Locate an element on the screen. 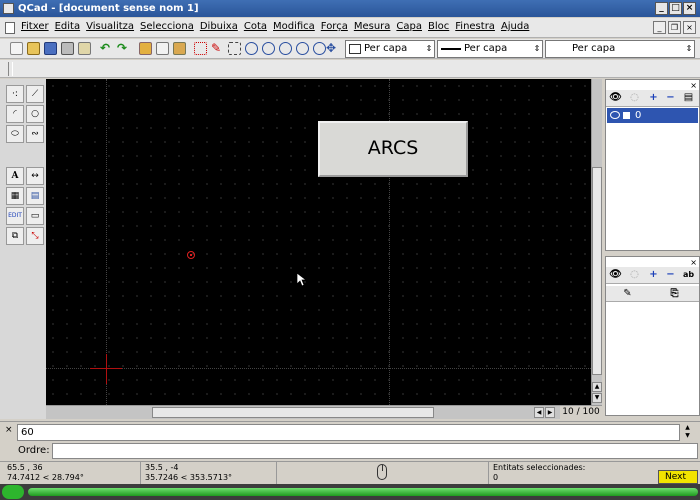 The height and width of the screenshot is (500, 700). next-button: Next is located at coordinates (678, 477).